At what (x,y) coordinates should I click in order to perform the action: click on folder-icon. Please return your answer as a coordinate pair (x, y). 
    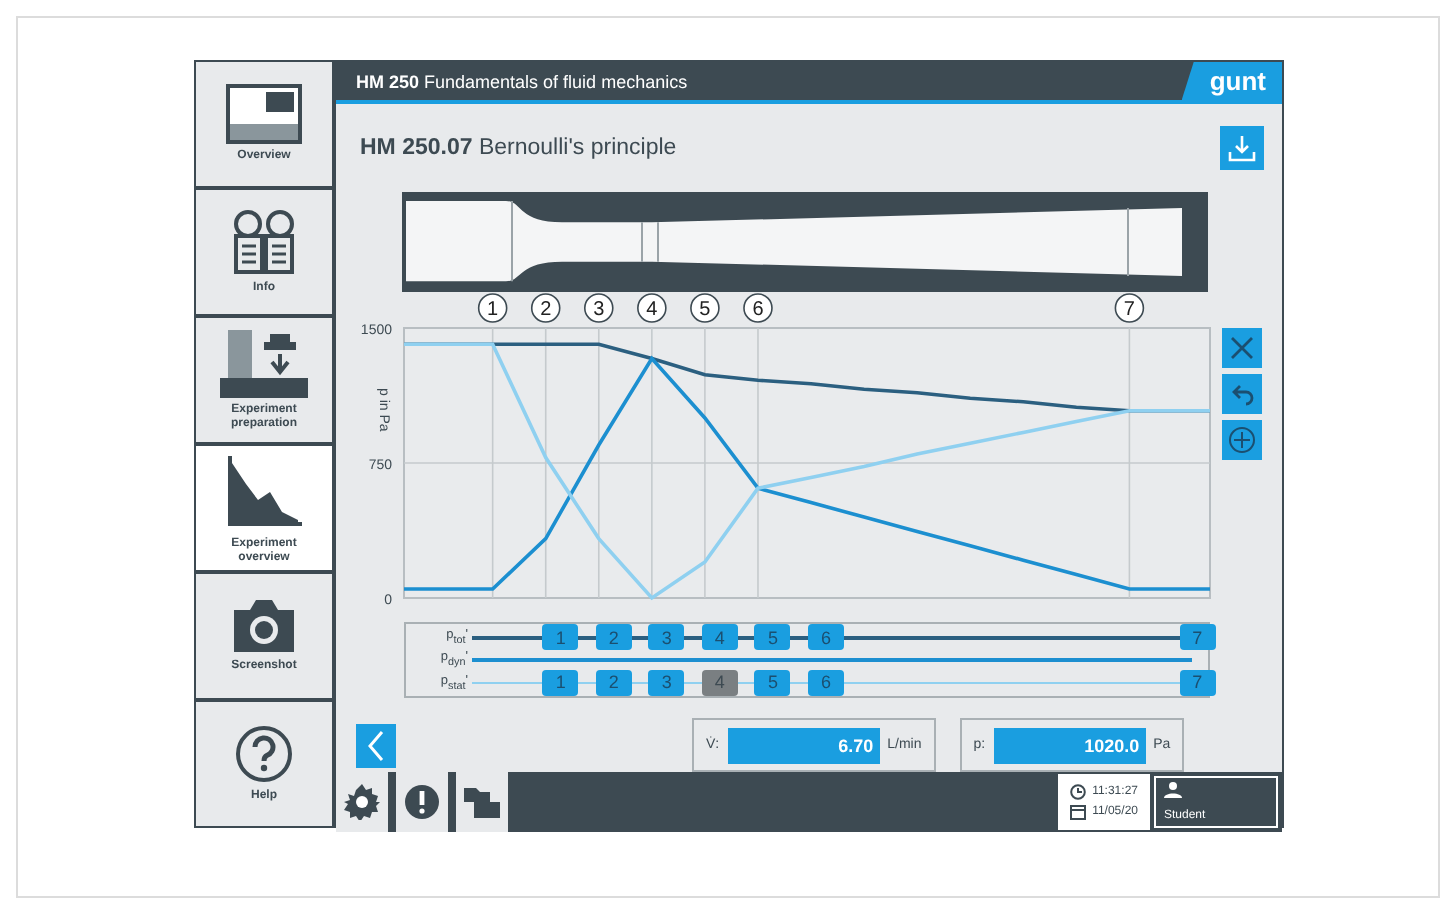
    Looking at the image, I should click on (482, 802).